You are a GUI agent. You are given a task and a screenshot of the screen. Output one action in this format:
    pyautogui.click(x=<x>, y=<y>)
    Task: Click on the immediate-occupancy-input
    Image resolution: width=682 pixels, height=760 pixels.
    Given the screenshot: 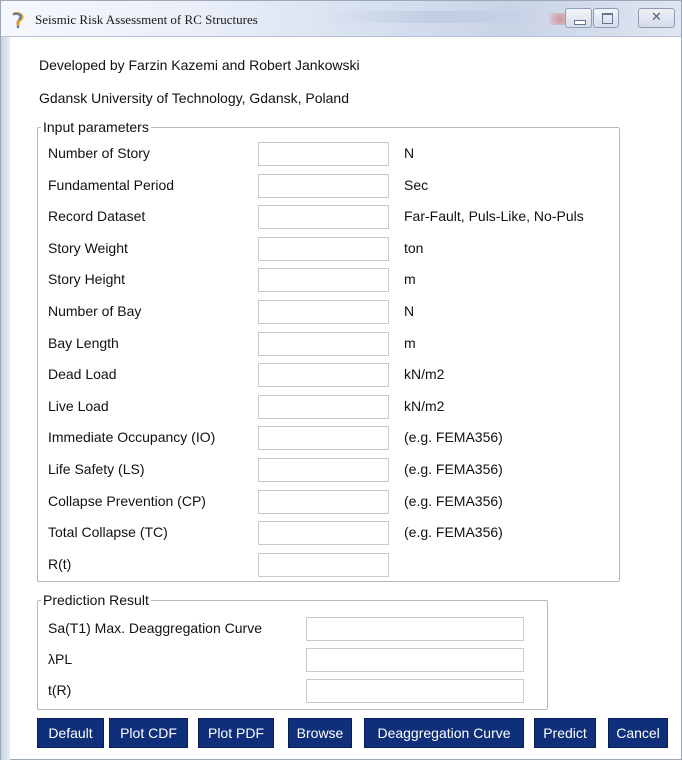 What is the action you would take?
    pyautogui.click(x=323, y=438)
    